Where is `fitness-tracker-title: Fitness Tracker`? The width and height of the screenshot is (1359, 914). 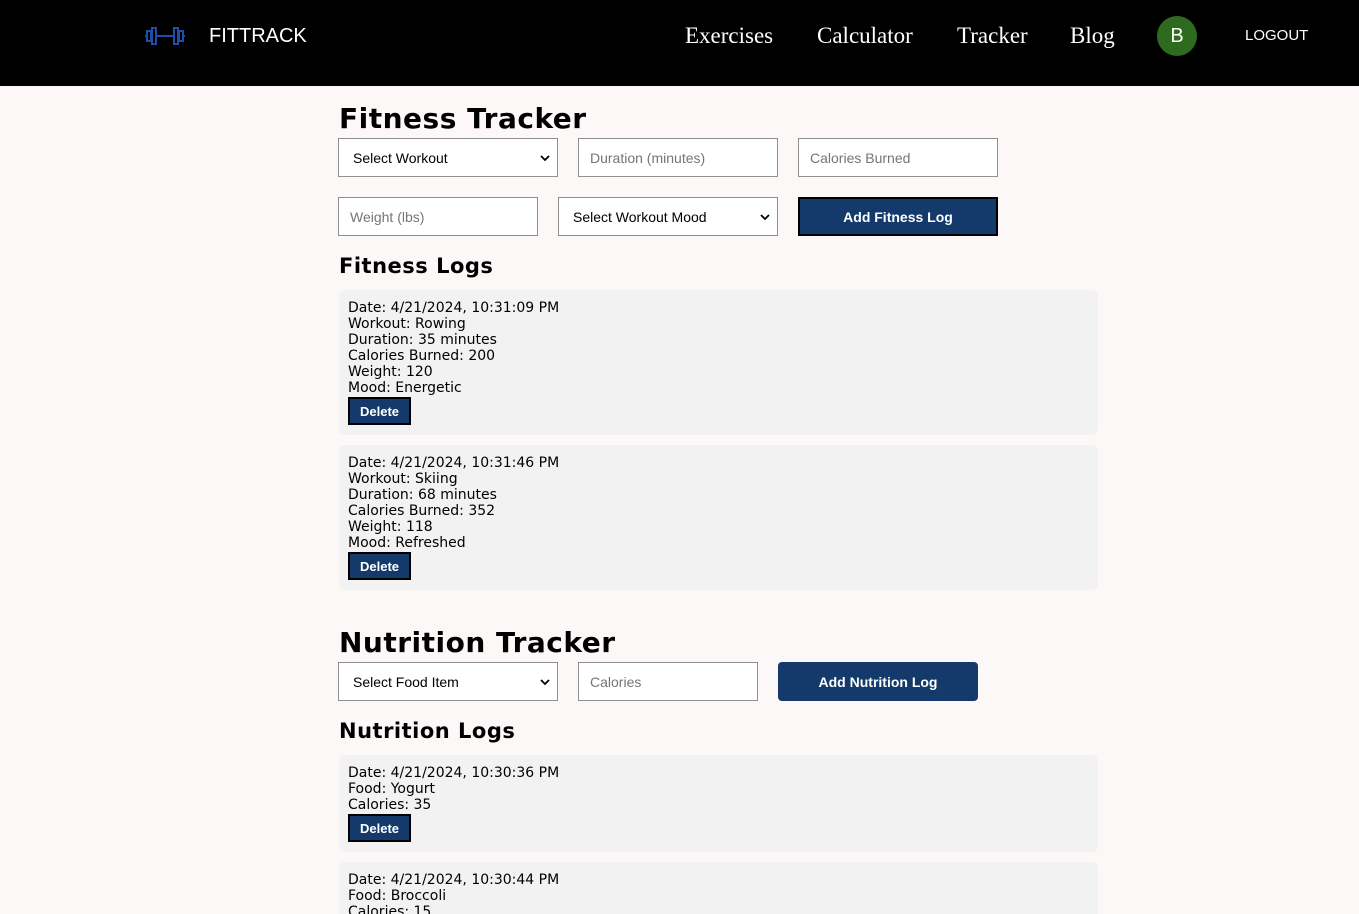
fitness-tracker-title: Fitness Tracker is located at coordinates (463, 118).